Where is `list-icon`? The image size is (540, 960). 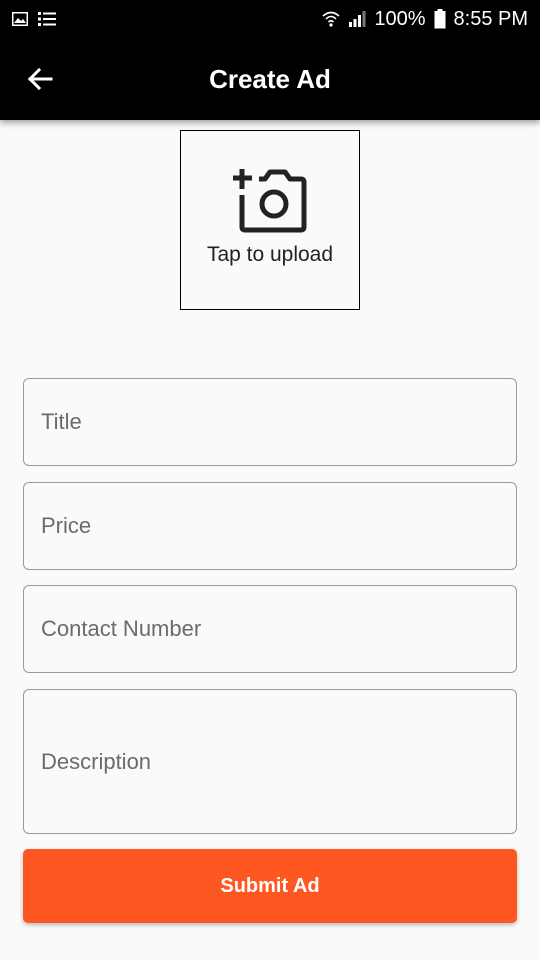
list-icon is located at coordinates (47, 19).